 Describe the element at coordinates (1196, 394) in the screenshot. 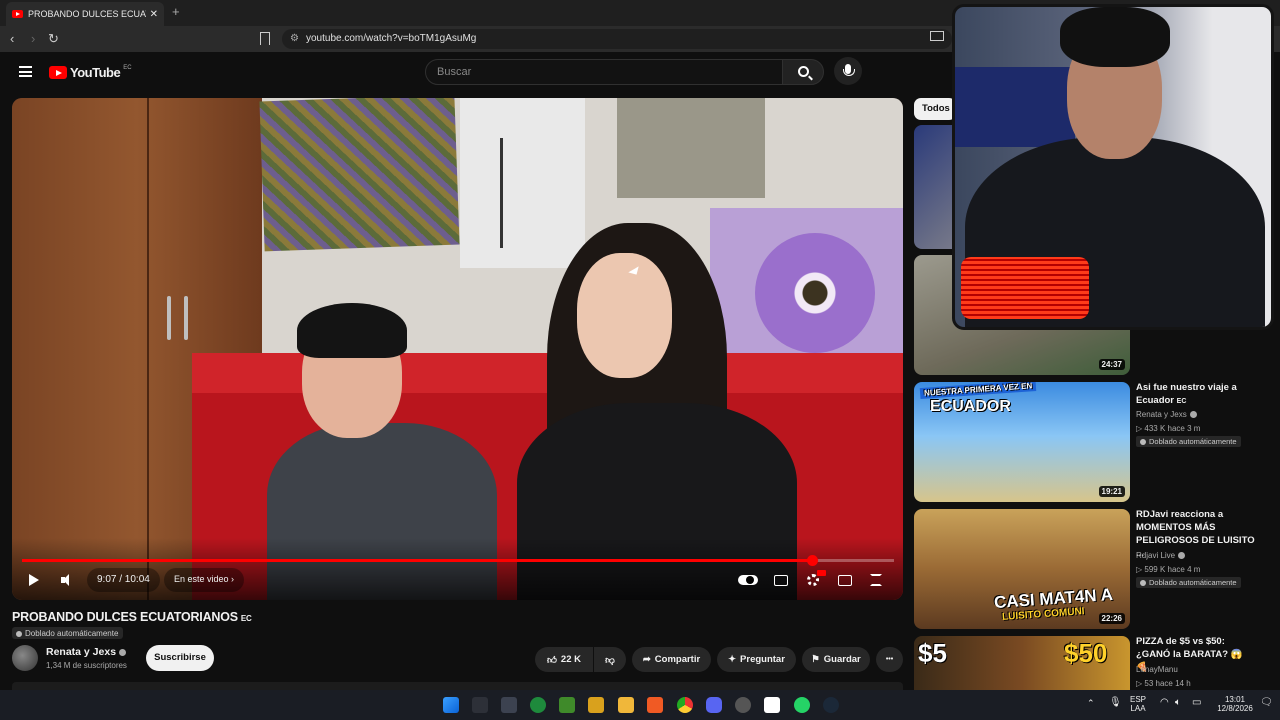

I see `video-title: Asi fue nuestro viaje a Ecuador EC` at that location.